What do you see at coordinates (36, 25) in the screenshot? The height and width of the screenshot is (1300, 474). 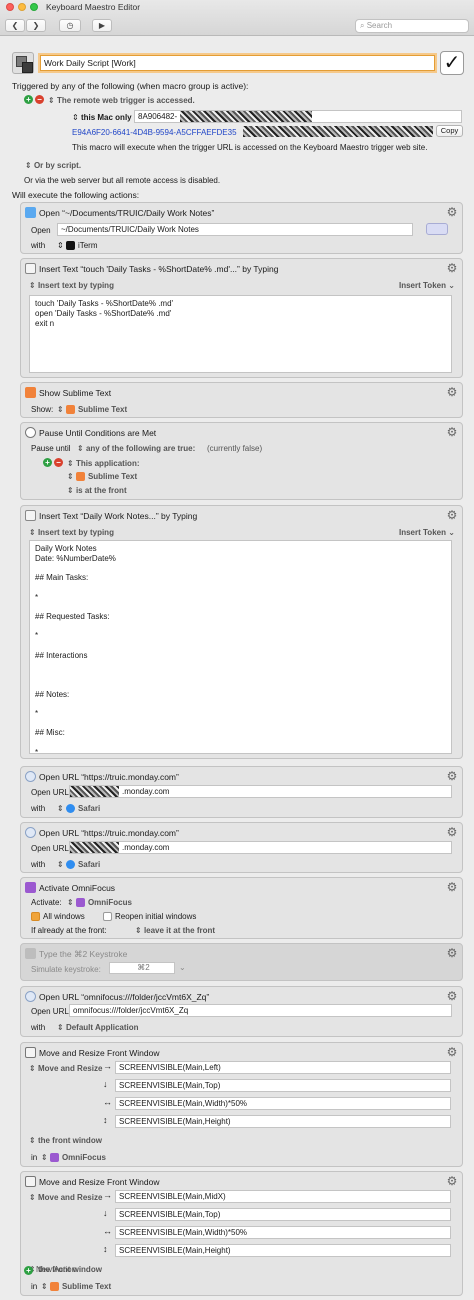 I see `forward-button: ❯` at bounding box center [36, 25].